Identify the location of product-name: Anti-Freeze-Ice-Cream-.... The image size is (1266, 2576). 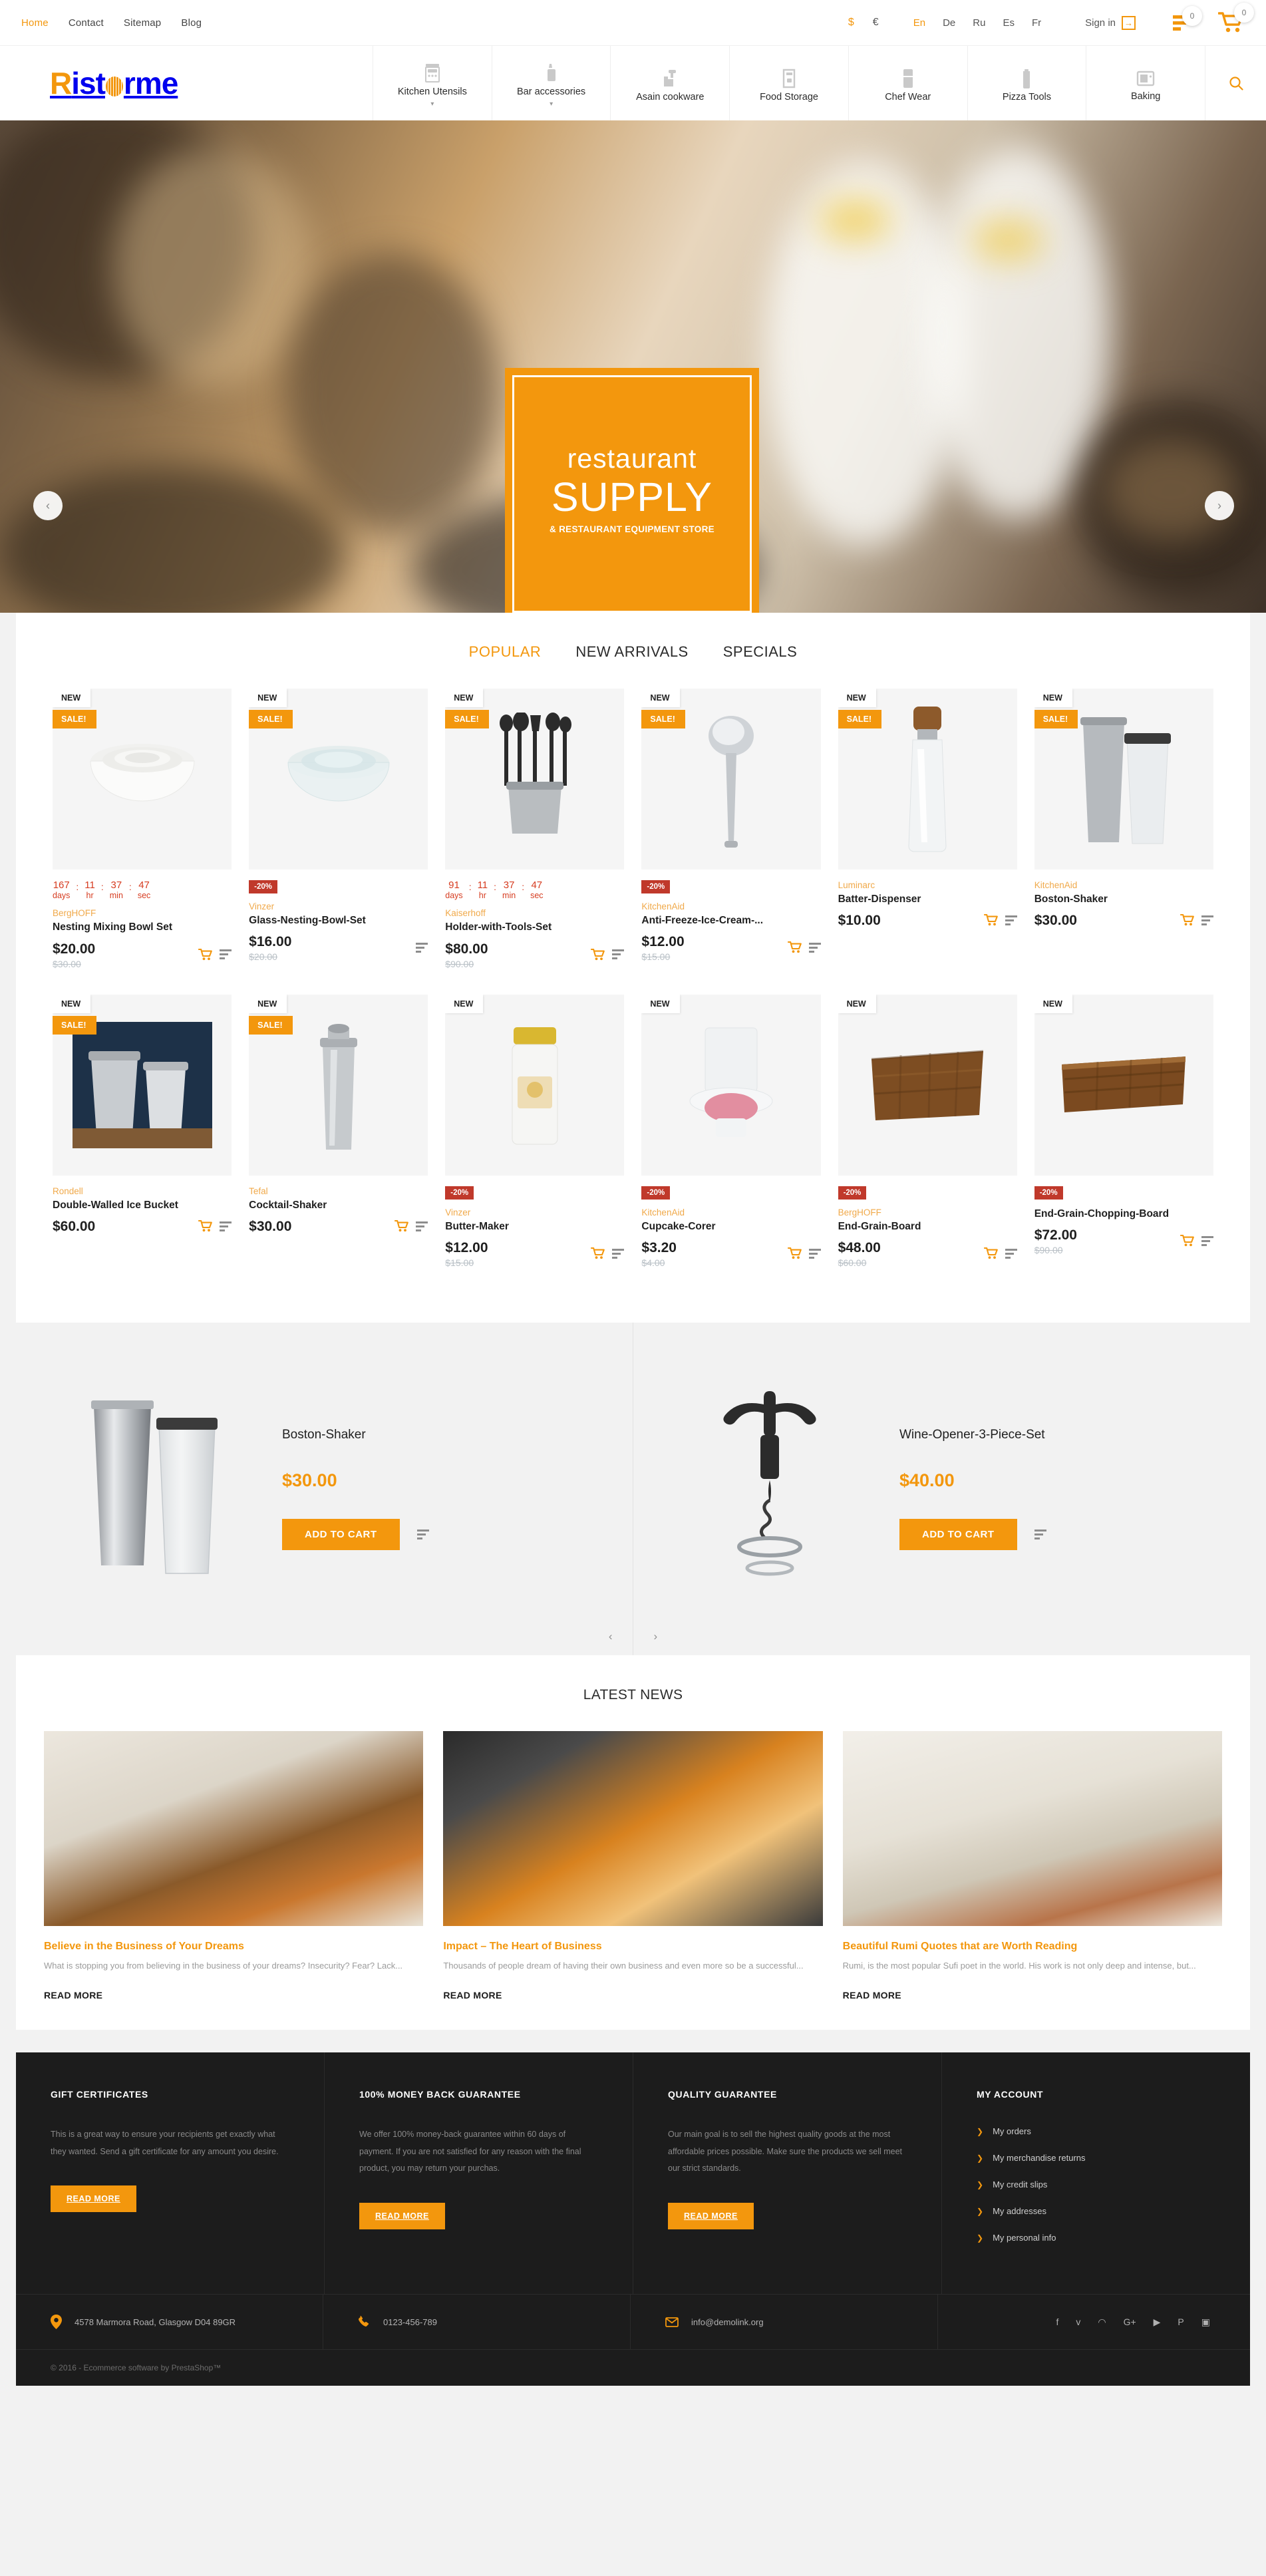
(730, 920).